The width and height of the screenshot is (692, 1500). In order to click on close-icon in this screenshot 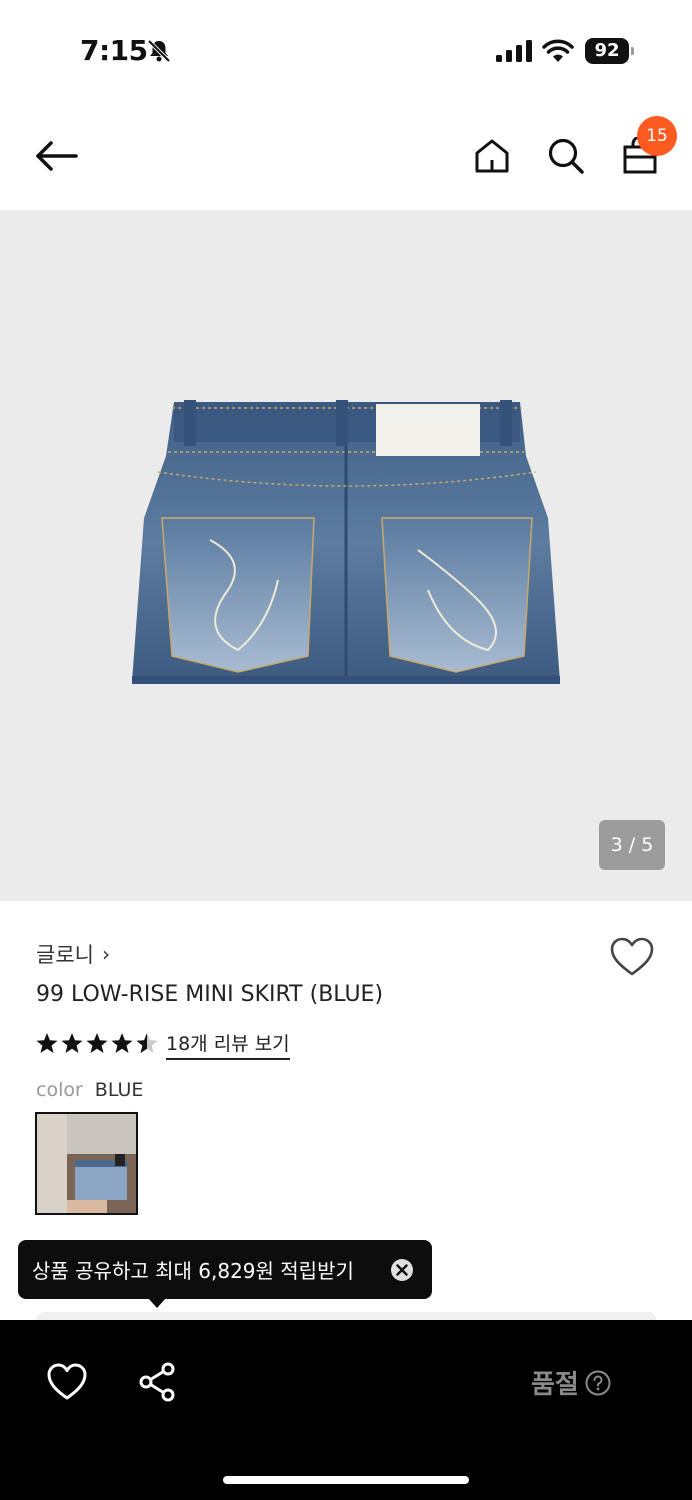, I will do `click(402, 1270)`.